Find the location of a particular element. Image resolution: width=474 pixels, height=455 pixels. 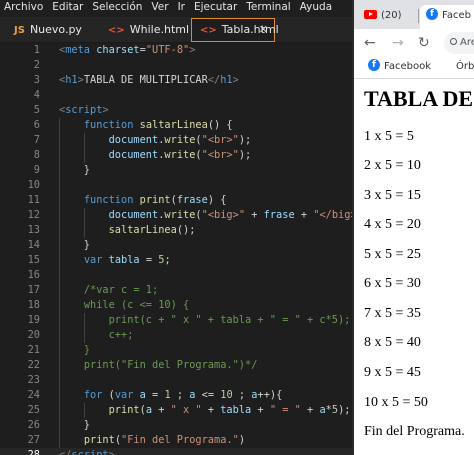

menu-editar: Editar is located at coordinates (67, 7).